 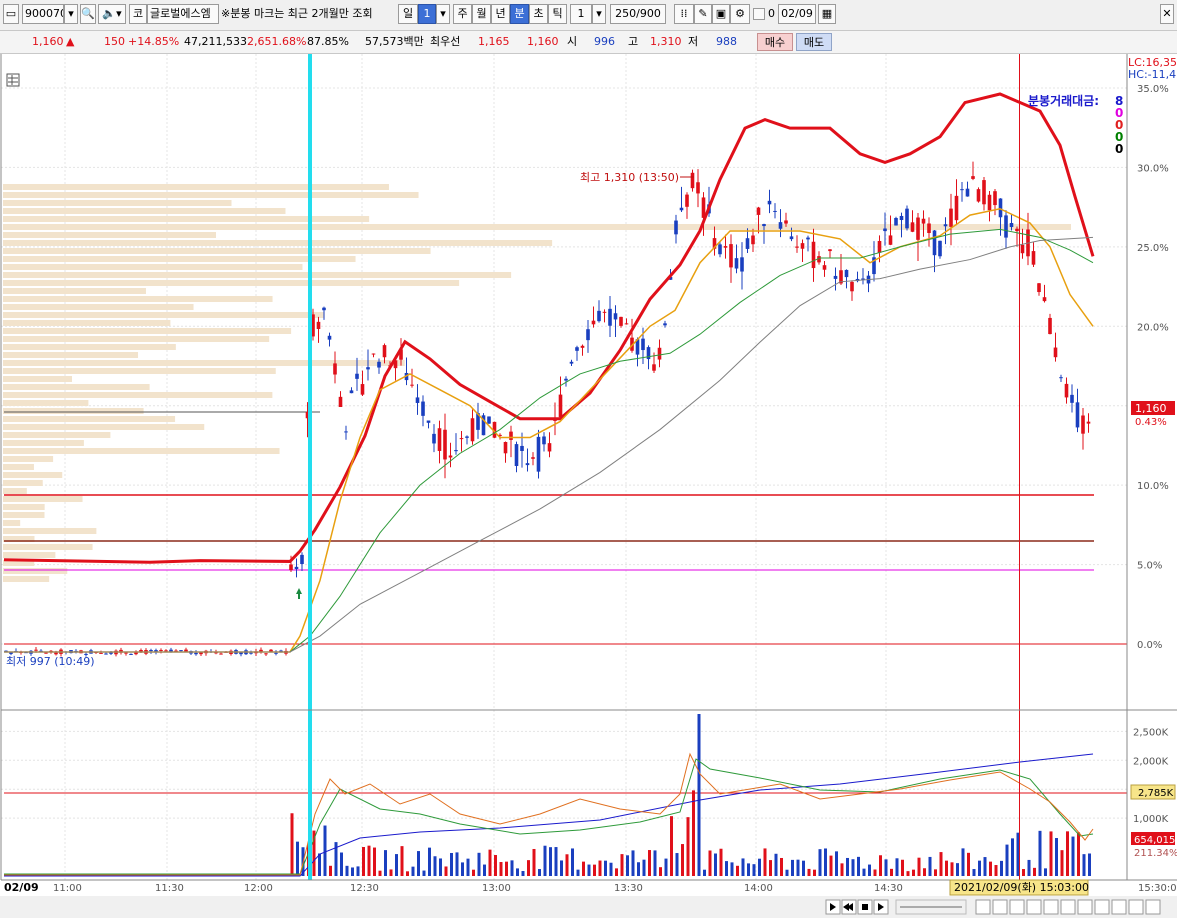 What do you see at coordinates (1063, 100) in the screenshot?
I see `indicator-title: 분봉거래대금:` at bounding box center [1063, 100].